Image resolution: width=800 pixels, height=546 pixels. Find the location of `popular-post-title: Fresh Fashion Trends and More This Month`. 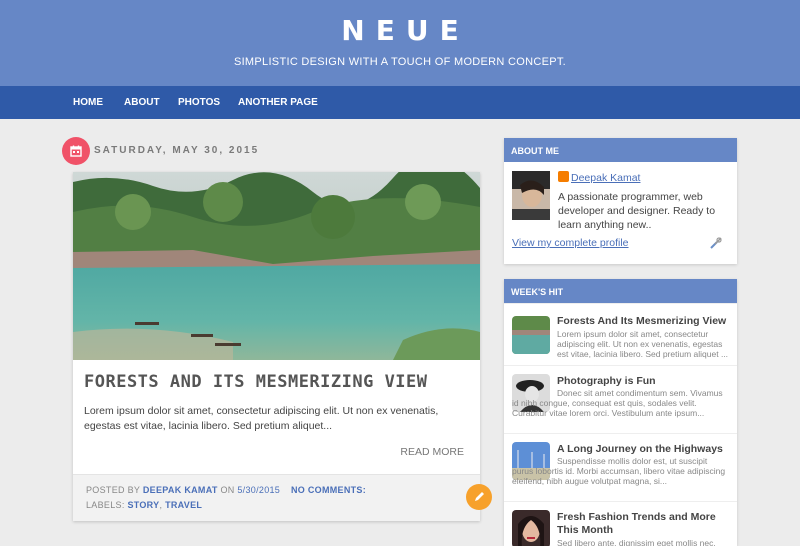

popular-post-title: Fresh Fashion Trends and More This Month is located at coordinates (644, 524).